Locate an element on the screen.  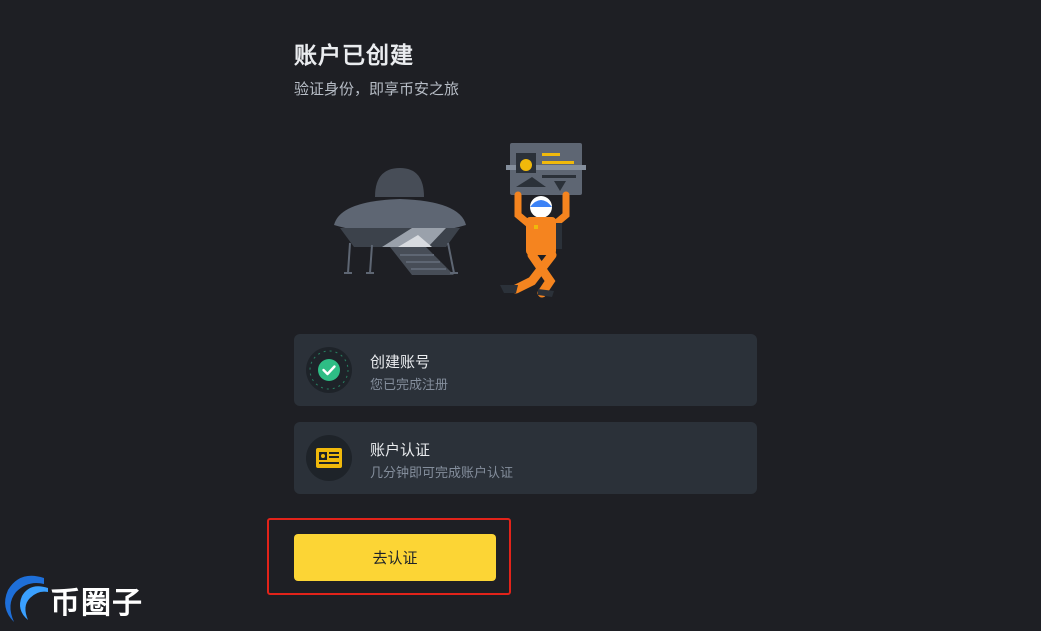
id-card-icon is located at coordinates (329, 458).